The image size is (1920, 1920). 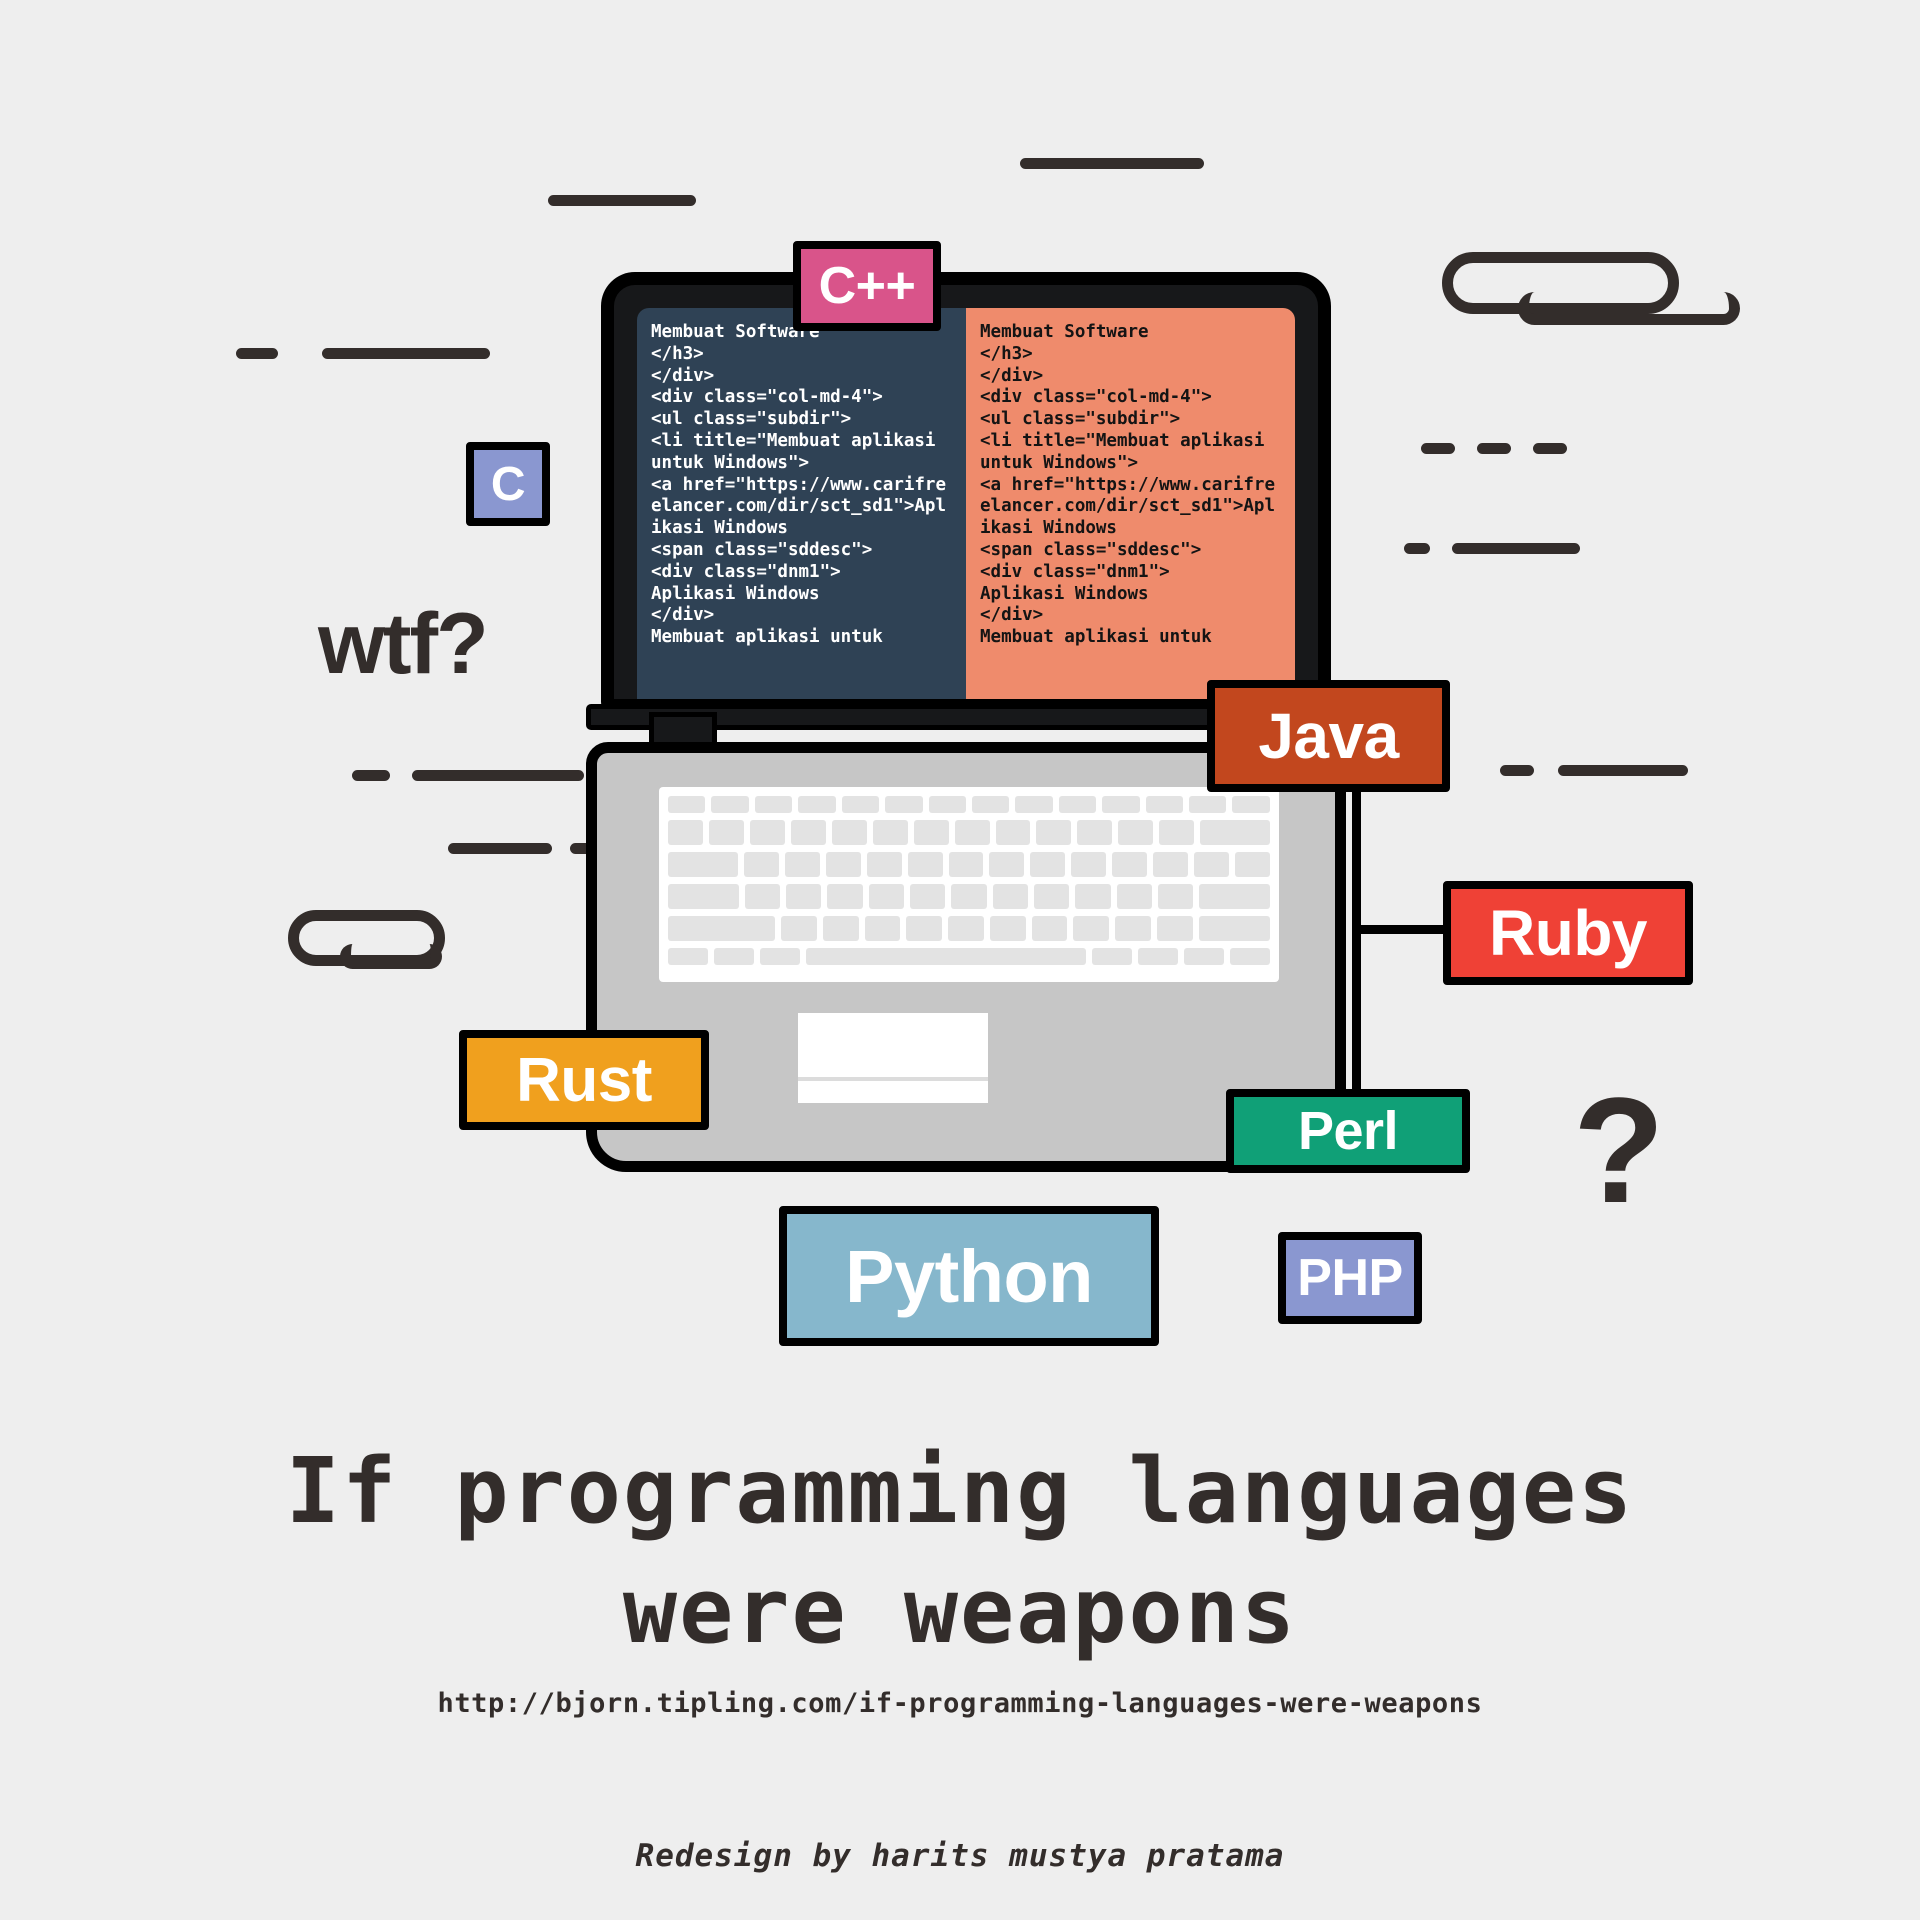 I want to click on language-badge-c-label: C, so click(x=508, y=484).